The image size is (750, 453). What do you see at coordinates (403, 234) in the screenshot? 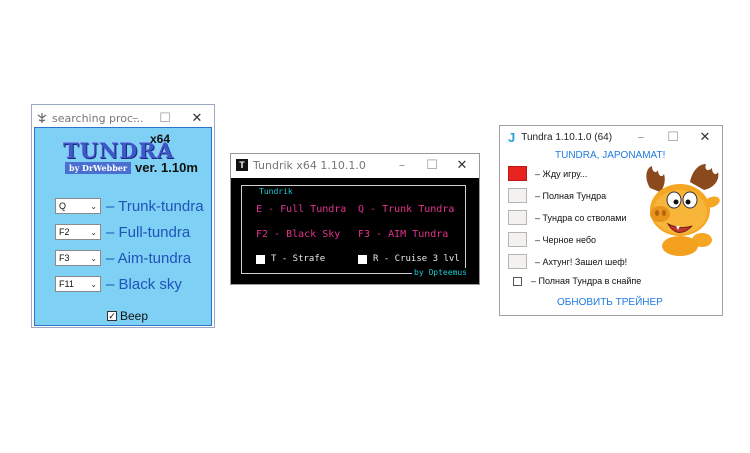
I see `hotkey-aim-tundra: F3 - AIM Tundra` at bounding box center [403, 234].